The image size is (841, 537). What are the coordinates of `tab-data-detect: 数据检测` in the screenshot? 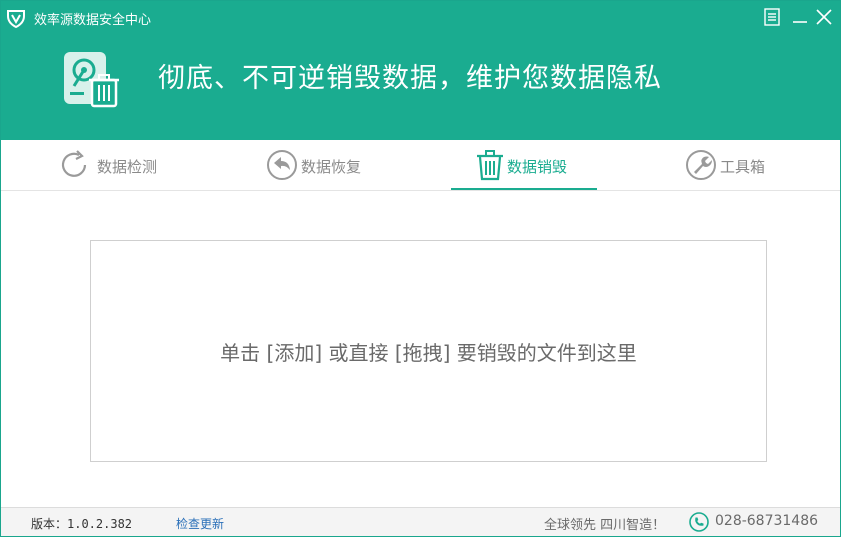 It's located at (122, 165).